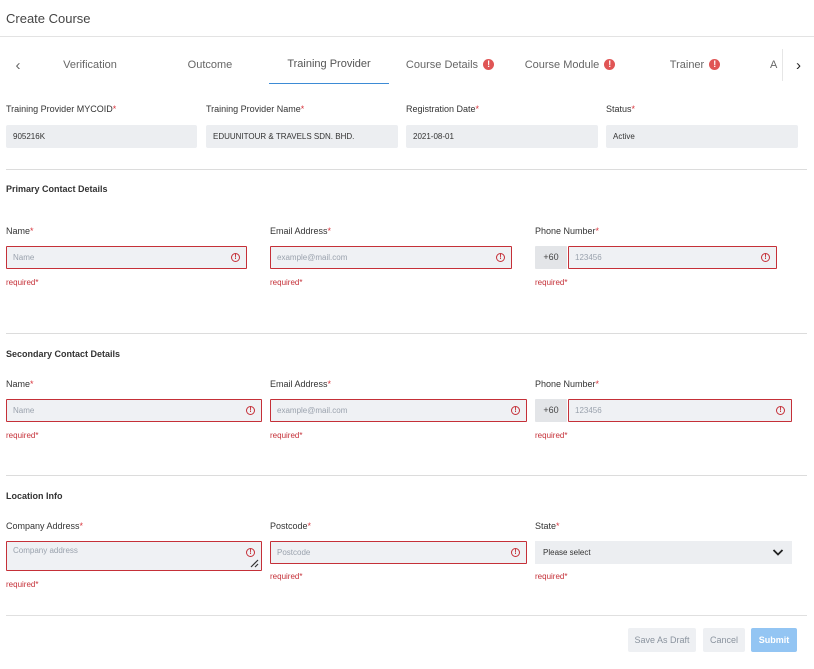  I want to click on cancel-button: Cancel, so click(724, 640).